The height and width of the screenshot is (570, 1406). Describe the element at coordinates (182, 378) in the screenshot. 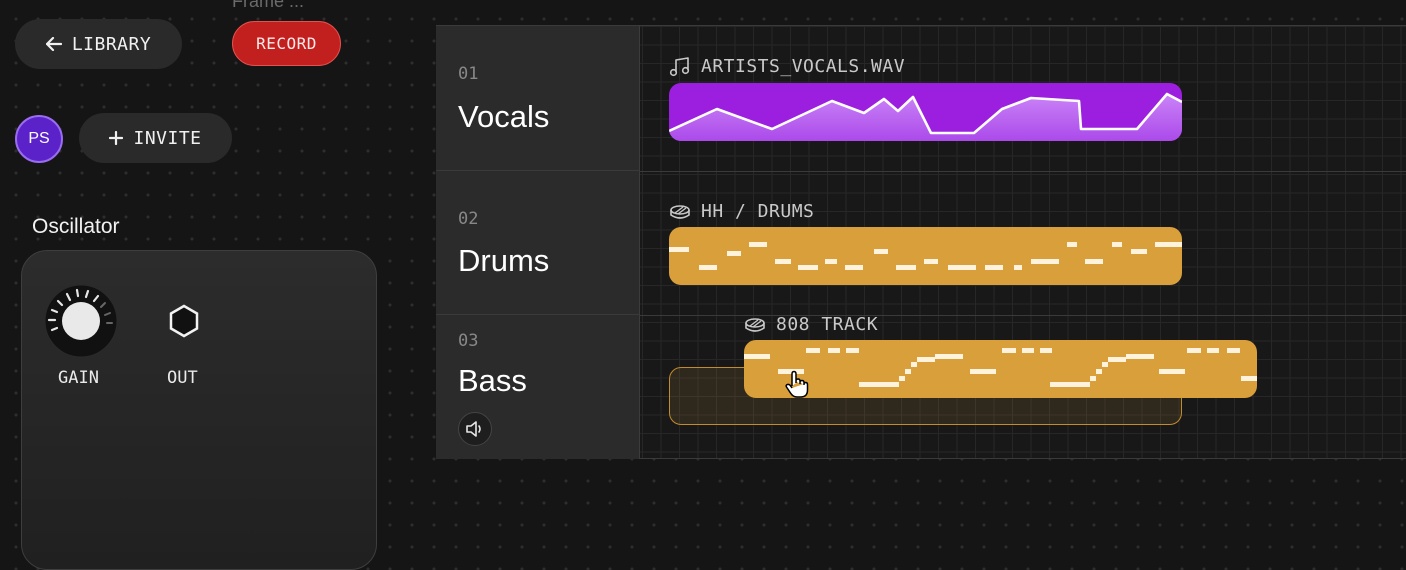

I see `out-label: OUT` at that location.